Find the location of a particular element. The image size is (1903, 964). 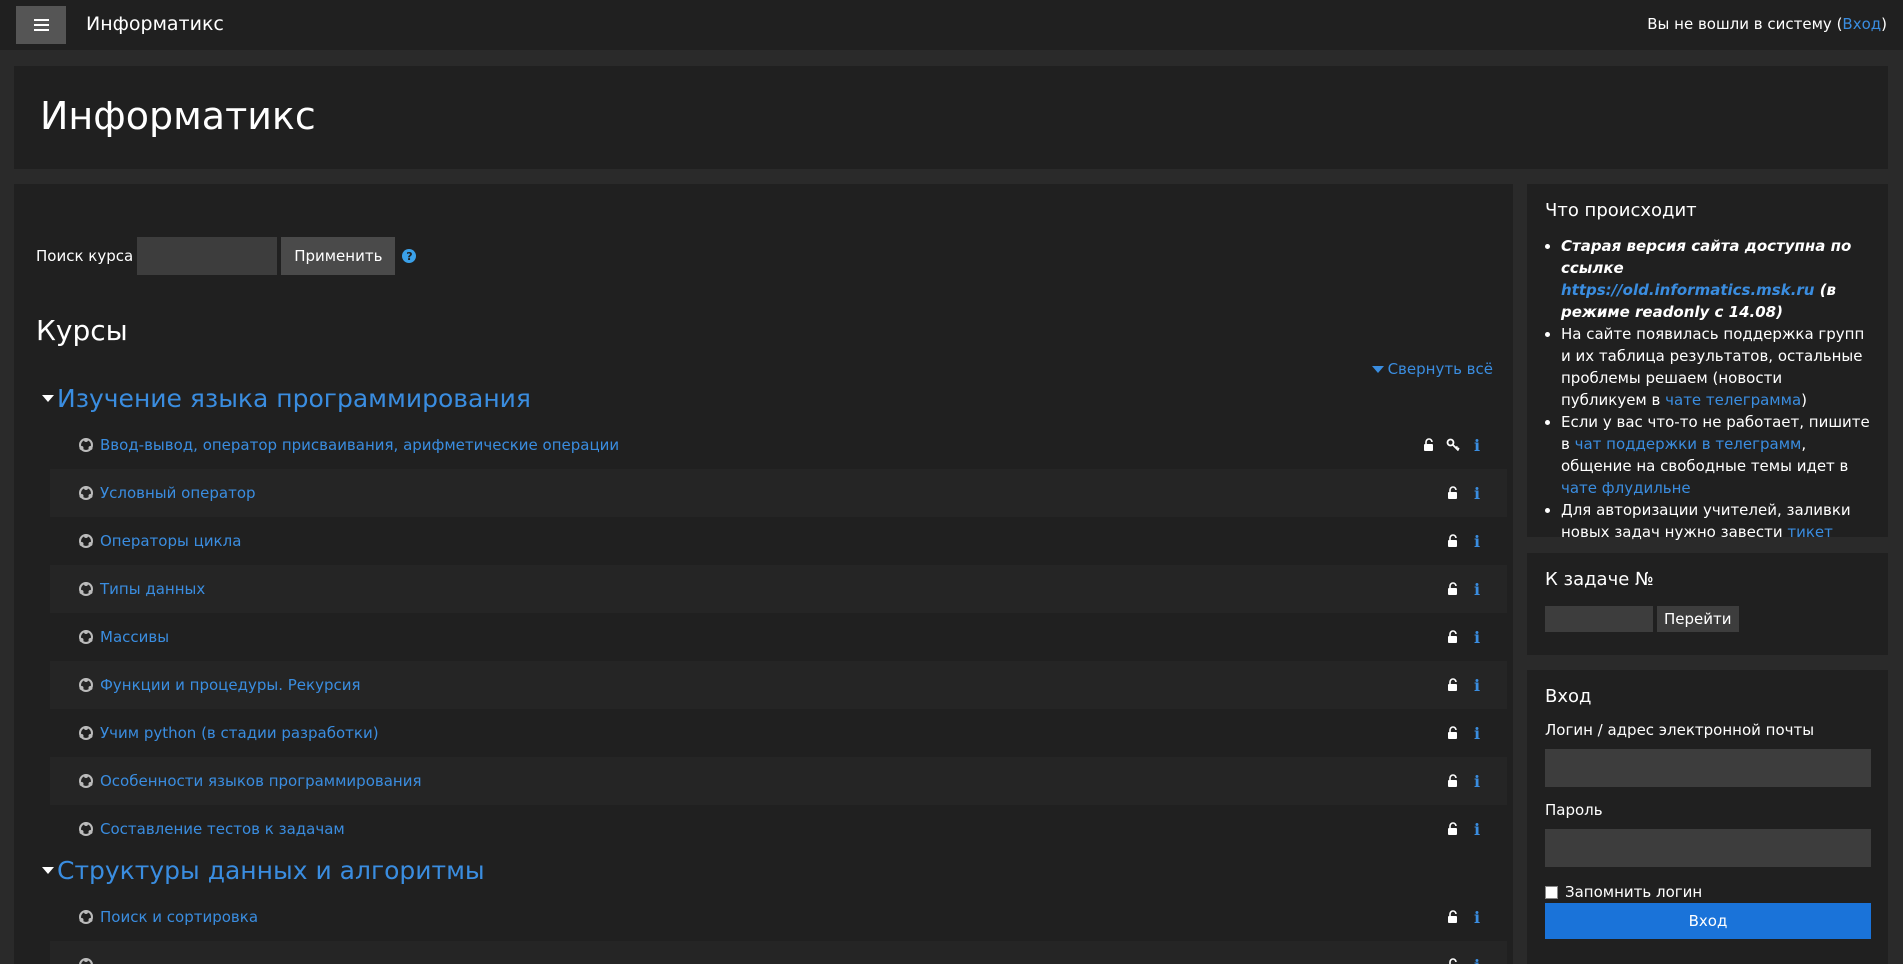

navbar-login-link: Вход is located at coordinates (1861, 24).